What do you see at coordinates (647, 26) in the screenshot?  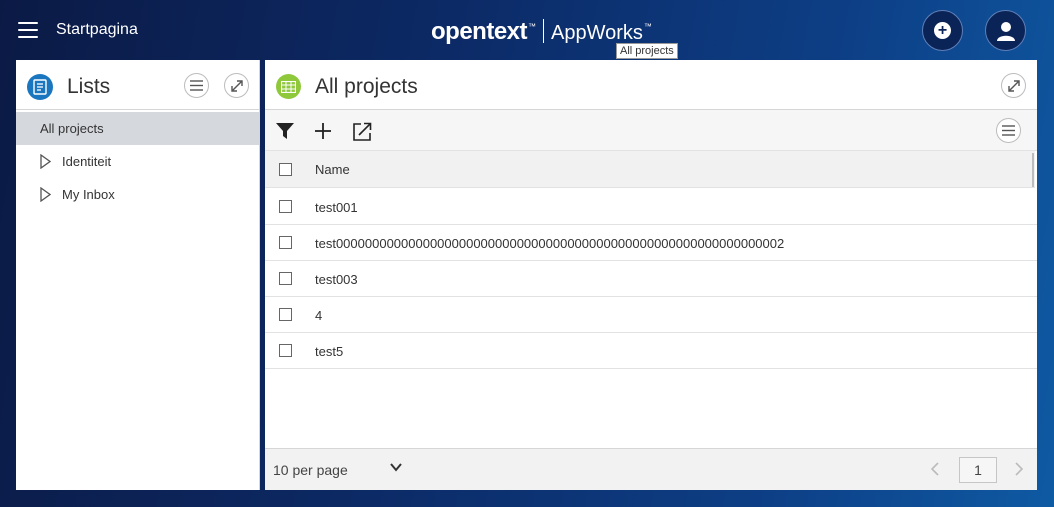 I see `product-tm: ™` at bounding box center [647, 26].